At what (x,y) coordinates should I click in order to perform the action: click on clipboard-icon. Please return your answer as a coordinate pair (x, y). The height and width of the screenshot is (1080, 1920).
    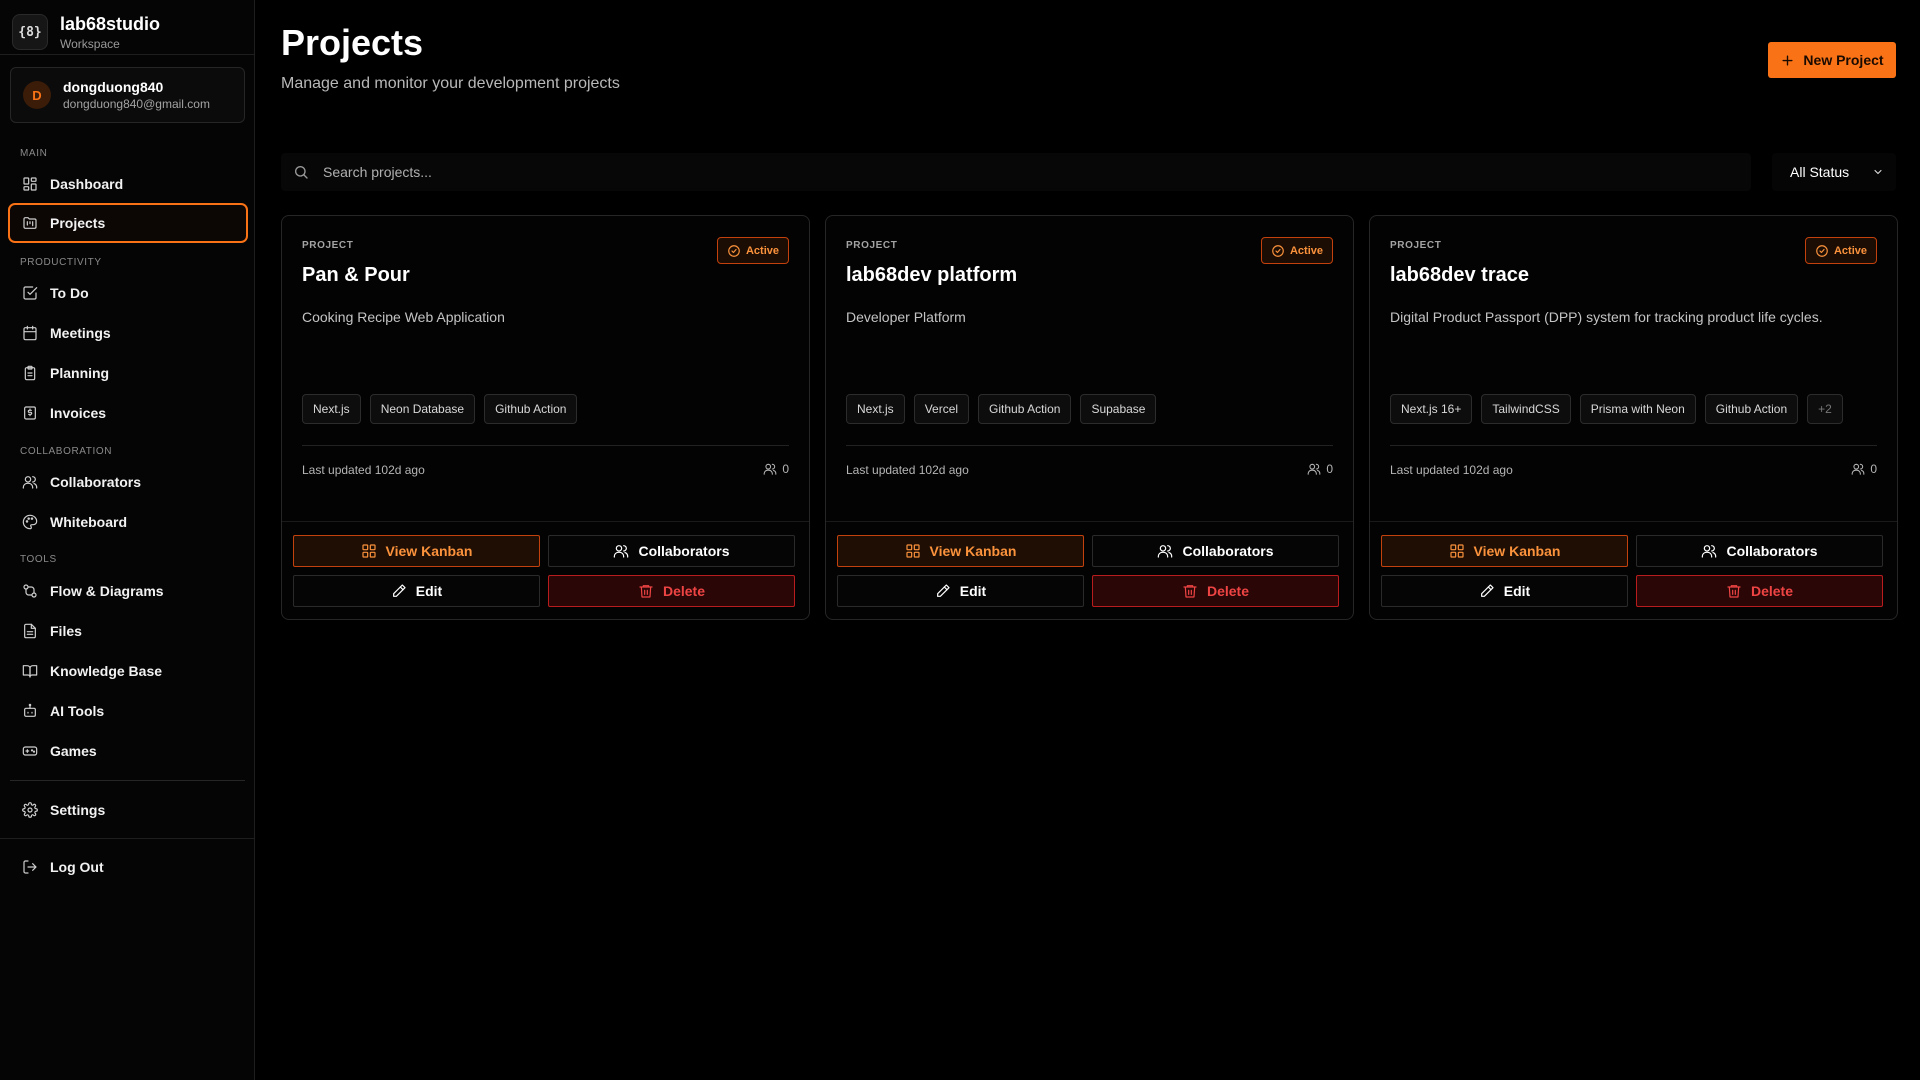
    Looking at the image, I should click on (30, 373).